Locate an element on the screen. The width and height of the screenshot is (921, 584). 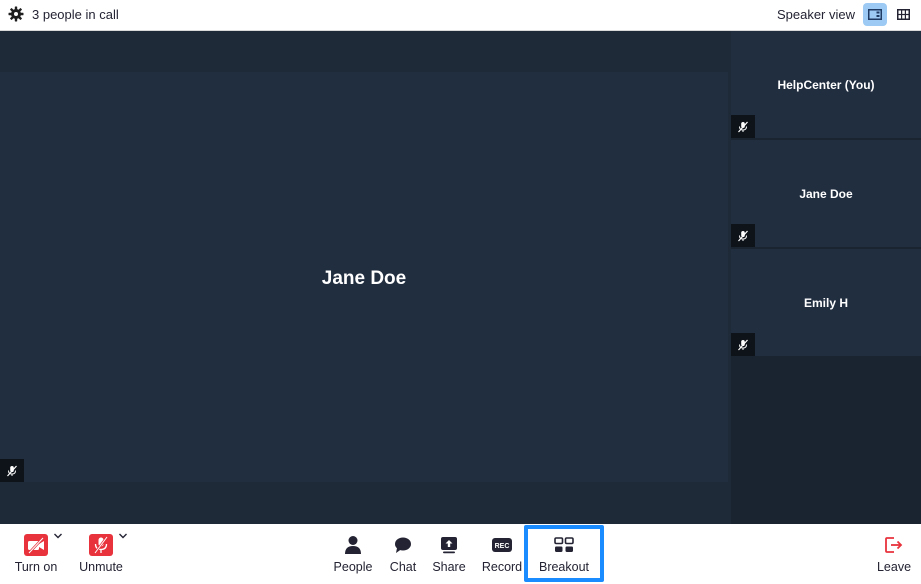
participant-count: 3 people in call is located at coordinates (75, 14).